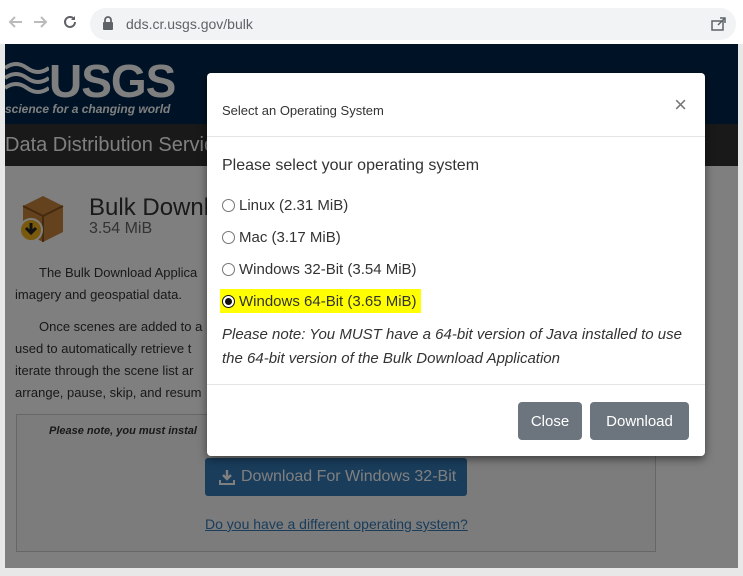 The image size is (743, 576). I want to click on modal-title: Select an Operating System, so click(303, 110).